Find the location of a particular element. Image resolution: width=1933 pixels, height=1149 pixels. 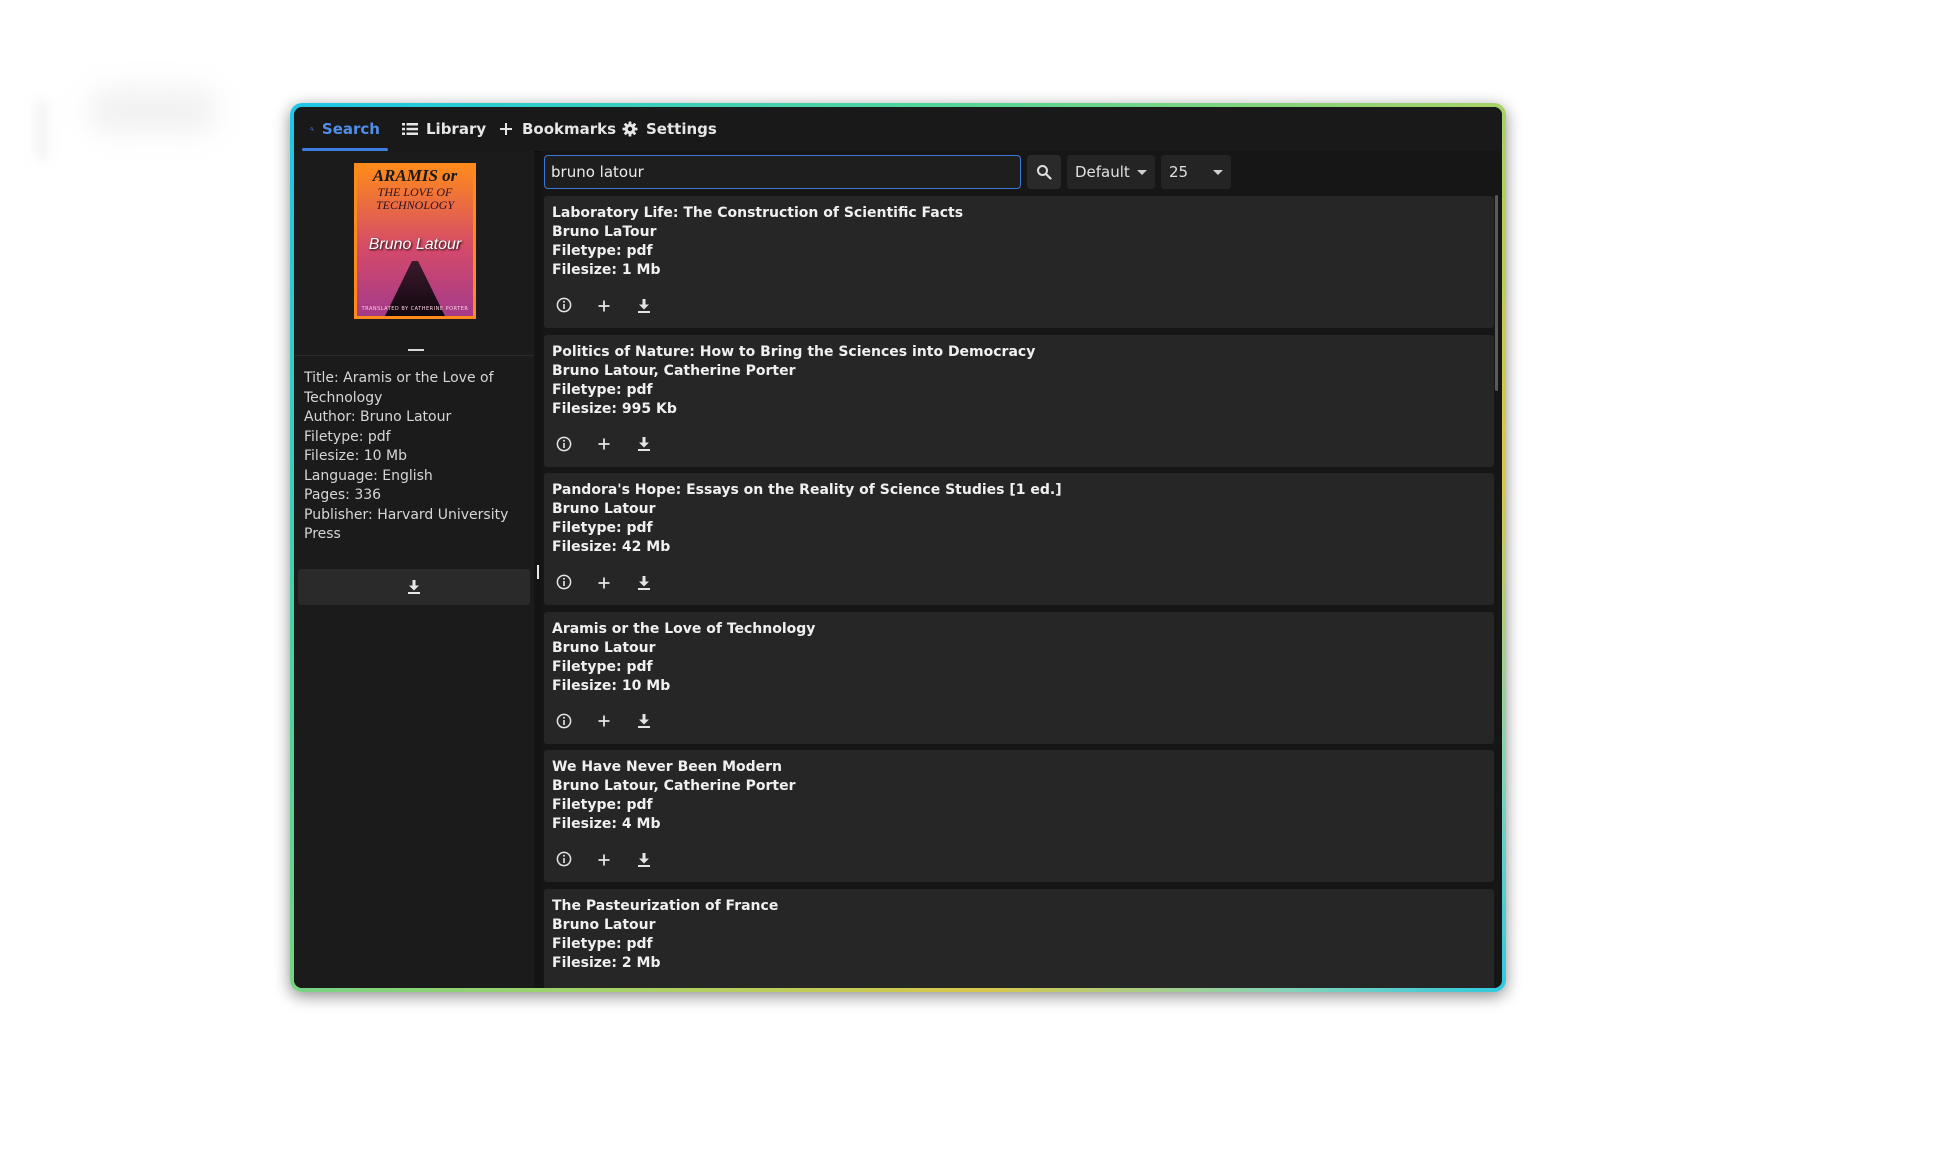

panel-splitter is located at coordinates (538, 572).